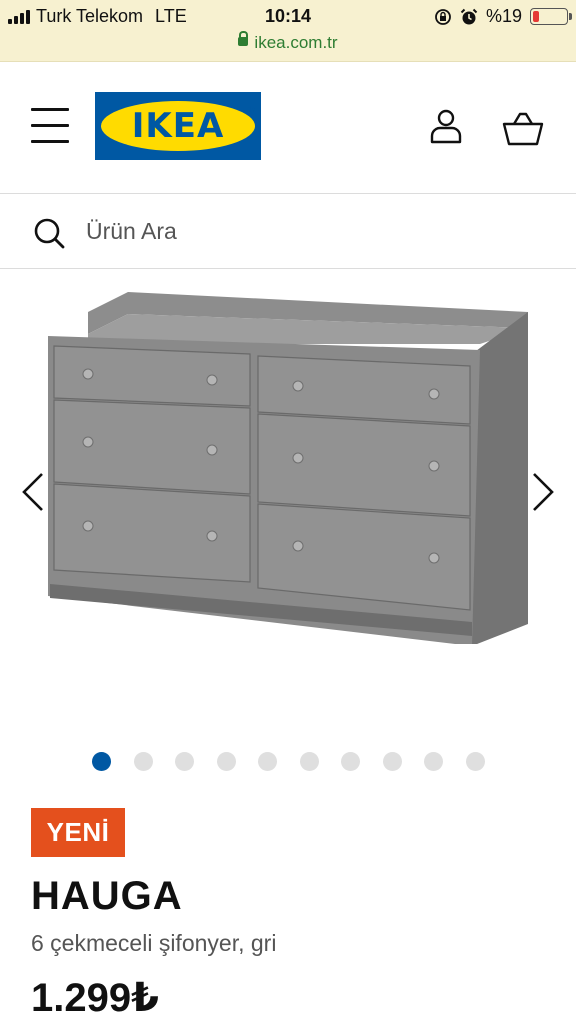 This screenshot has width=576, height=1024. I want to click on logo-text: IKEA, so click(178, 126).